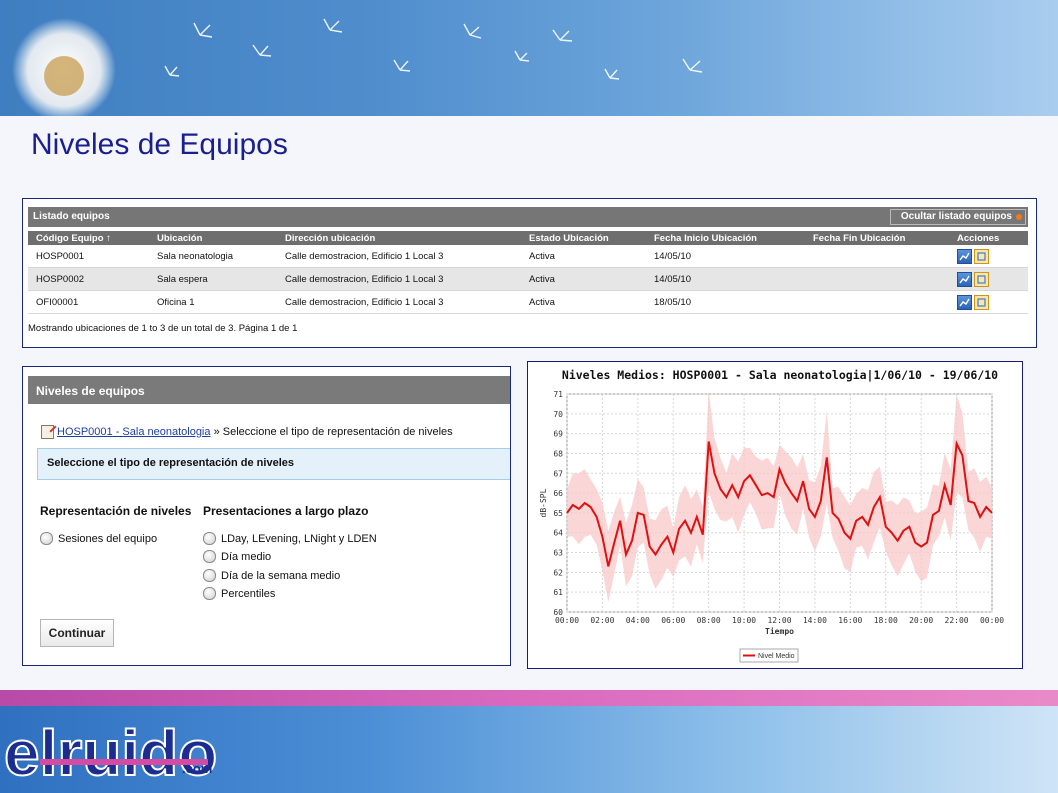 Image resolution: width=1058 pixels, height=793 pixels. Describe the element at coordinates (528, 217) in the screenshot. I see `equipment-list-header: Listado equipos Ocultar listado equipos` at that location.